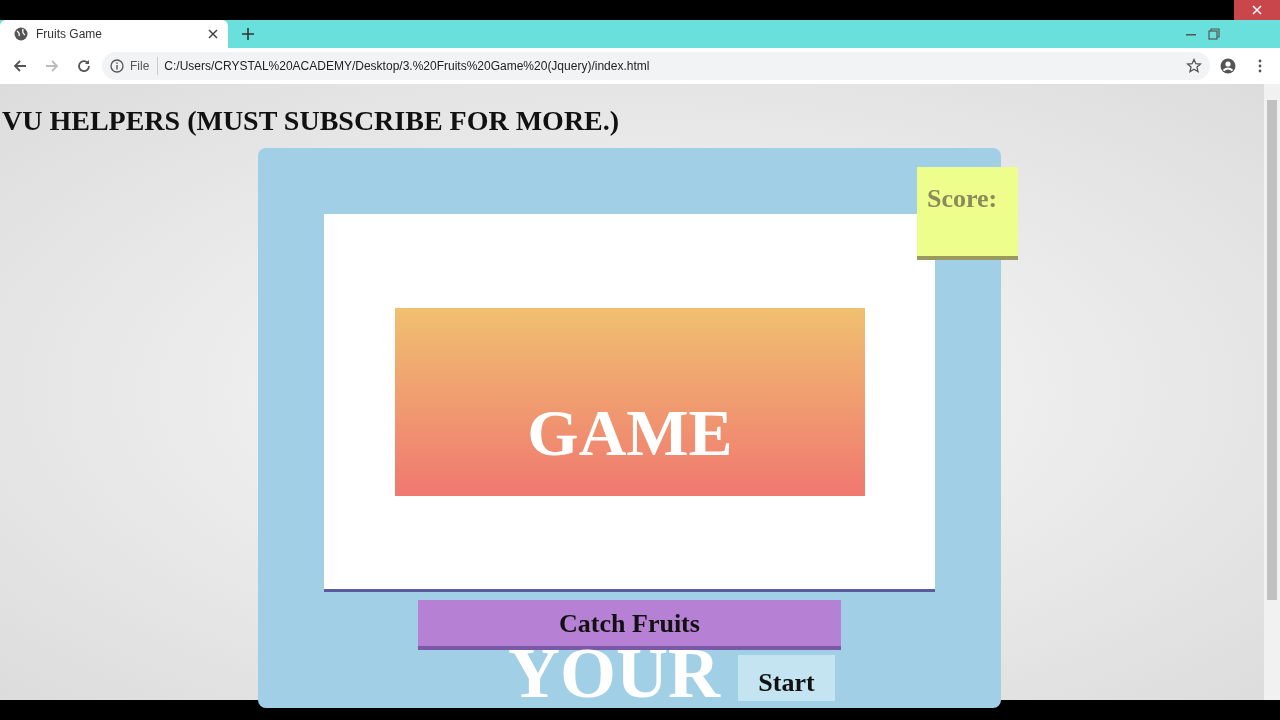 The height and width of the screenshot is (720, 1280). What do you see at coordinates (629, 625) in the screenshot?
I see `catch-fruits-button: Catch Fruits` at bounding box center [629, 625].